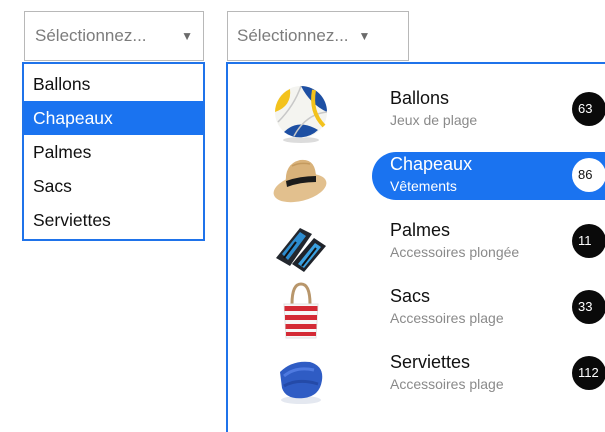 The image size is (605, 432). What do you see at coordinates (301, 114) in the screenshot?
I see `volleyball-icon` at bounding box center [301, 114].